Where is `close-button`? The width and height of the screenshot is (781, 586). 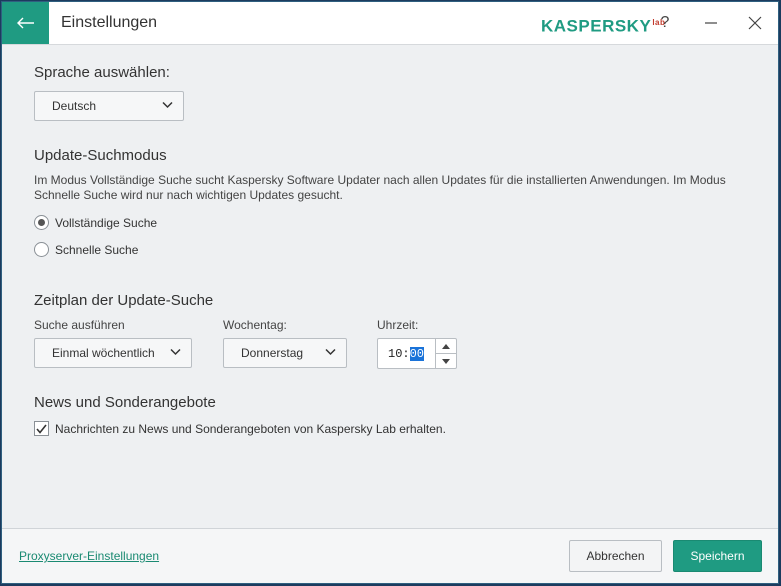 close-button is located at coordinates (755, 23).